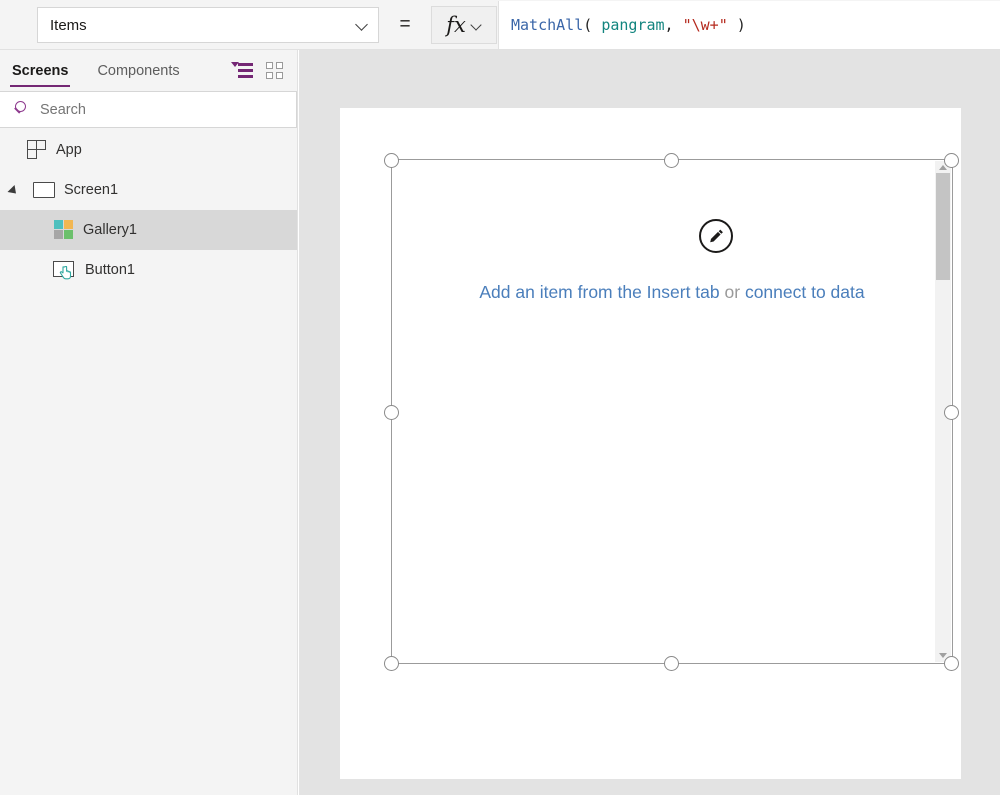 The height and width of the screenshot is (795, 1000). What do you see at coordinates (633, 25) in the screenshot?
I see `formula-token-identifier: pangram` at bounding box center [633, 25].